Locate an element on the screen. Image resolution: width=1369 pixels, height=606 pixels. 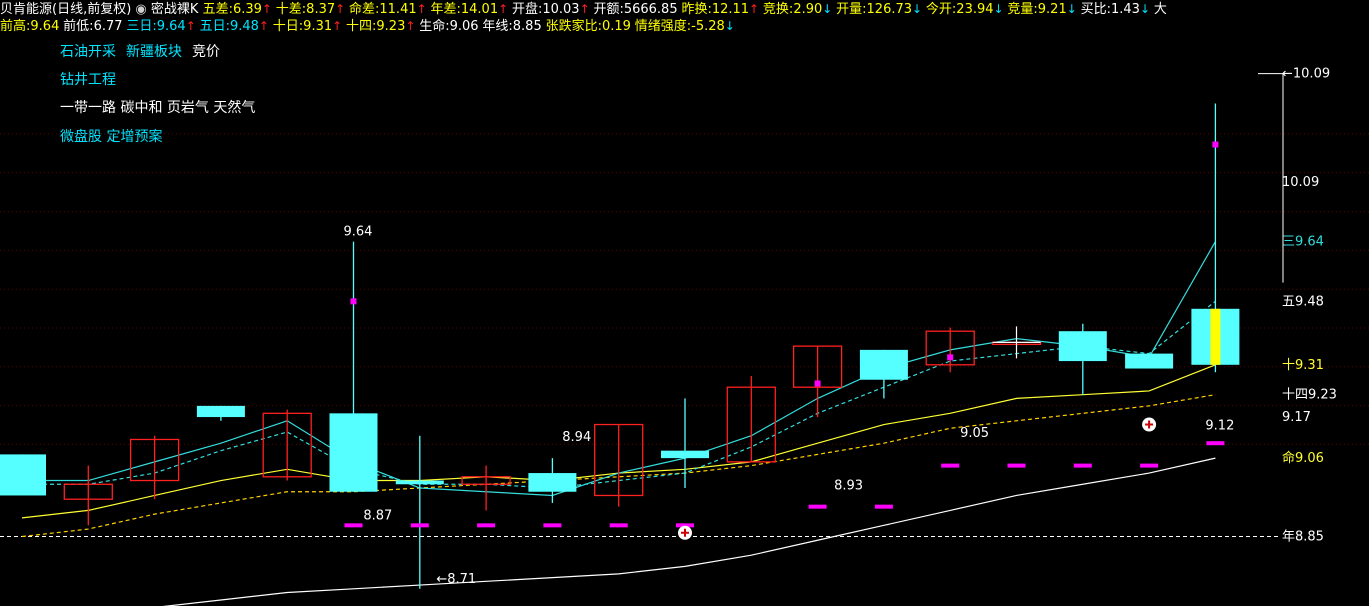
right-axis-label: 年8.85 is located at coordinates (1303, 537).